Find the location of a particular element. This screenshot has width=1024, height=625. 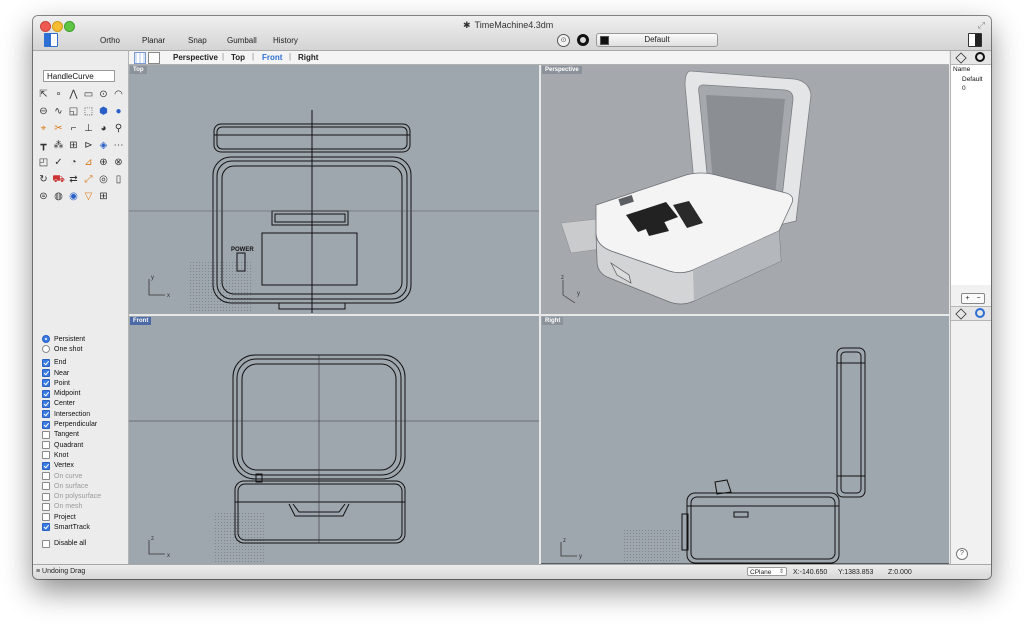

tool-solid-button: ⬢ is located at coordinates (103, 111).